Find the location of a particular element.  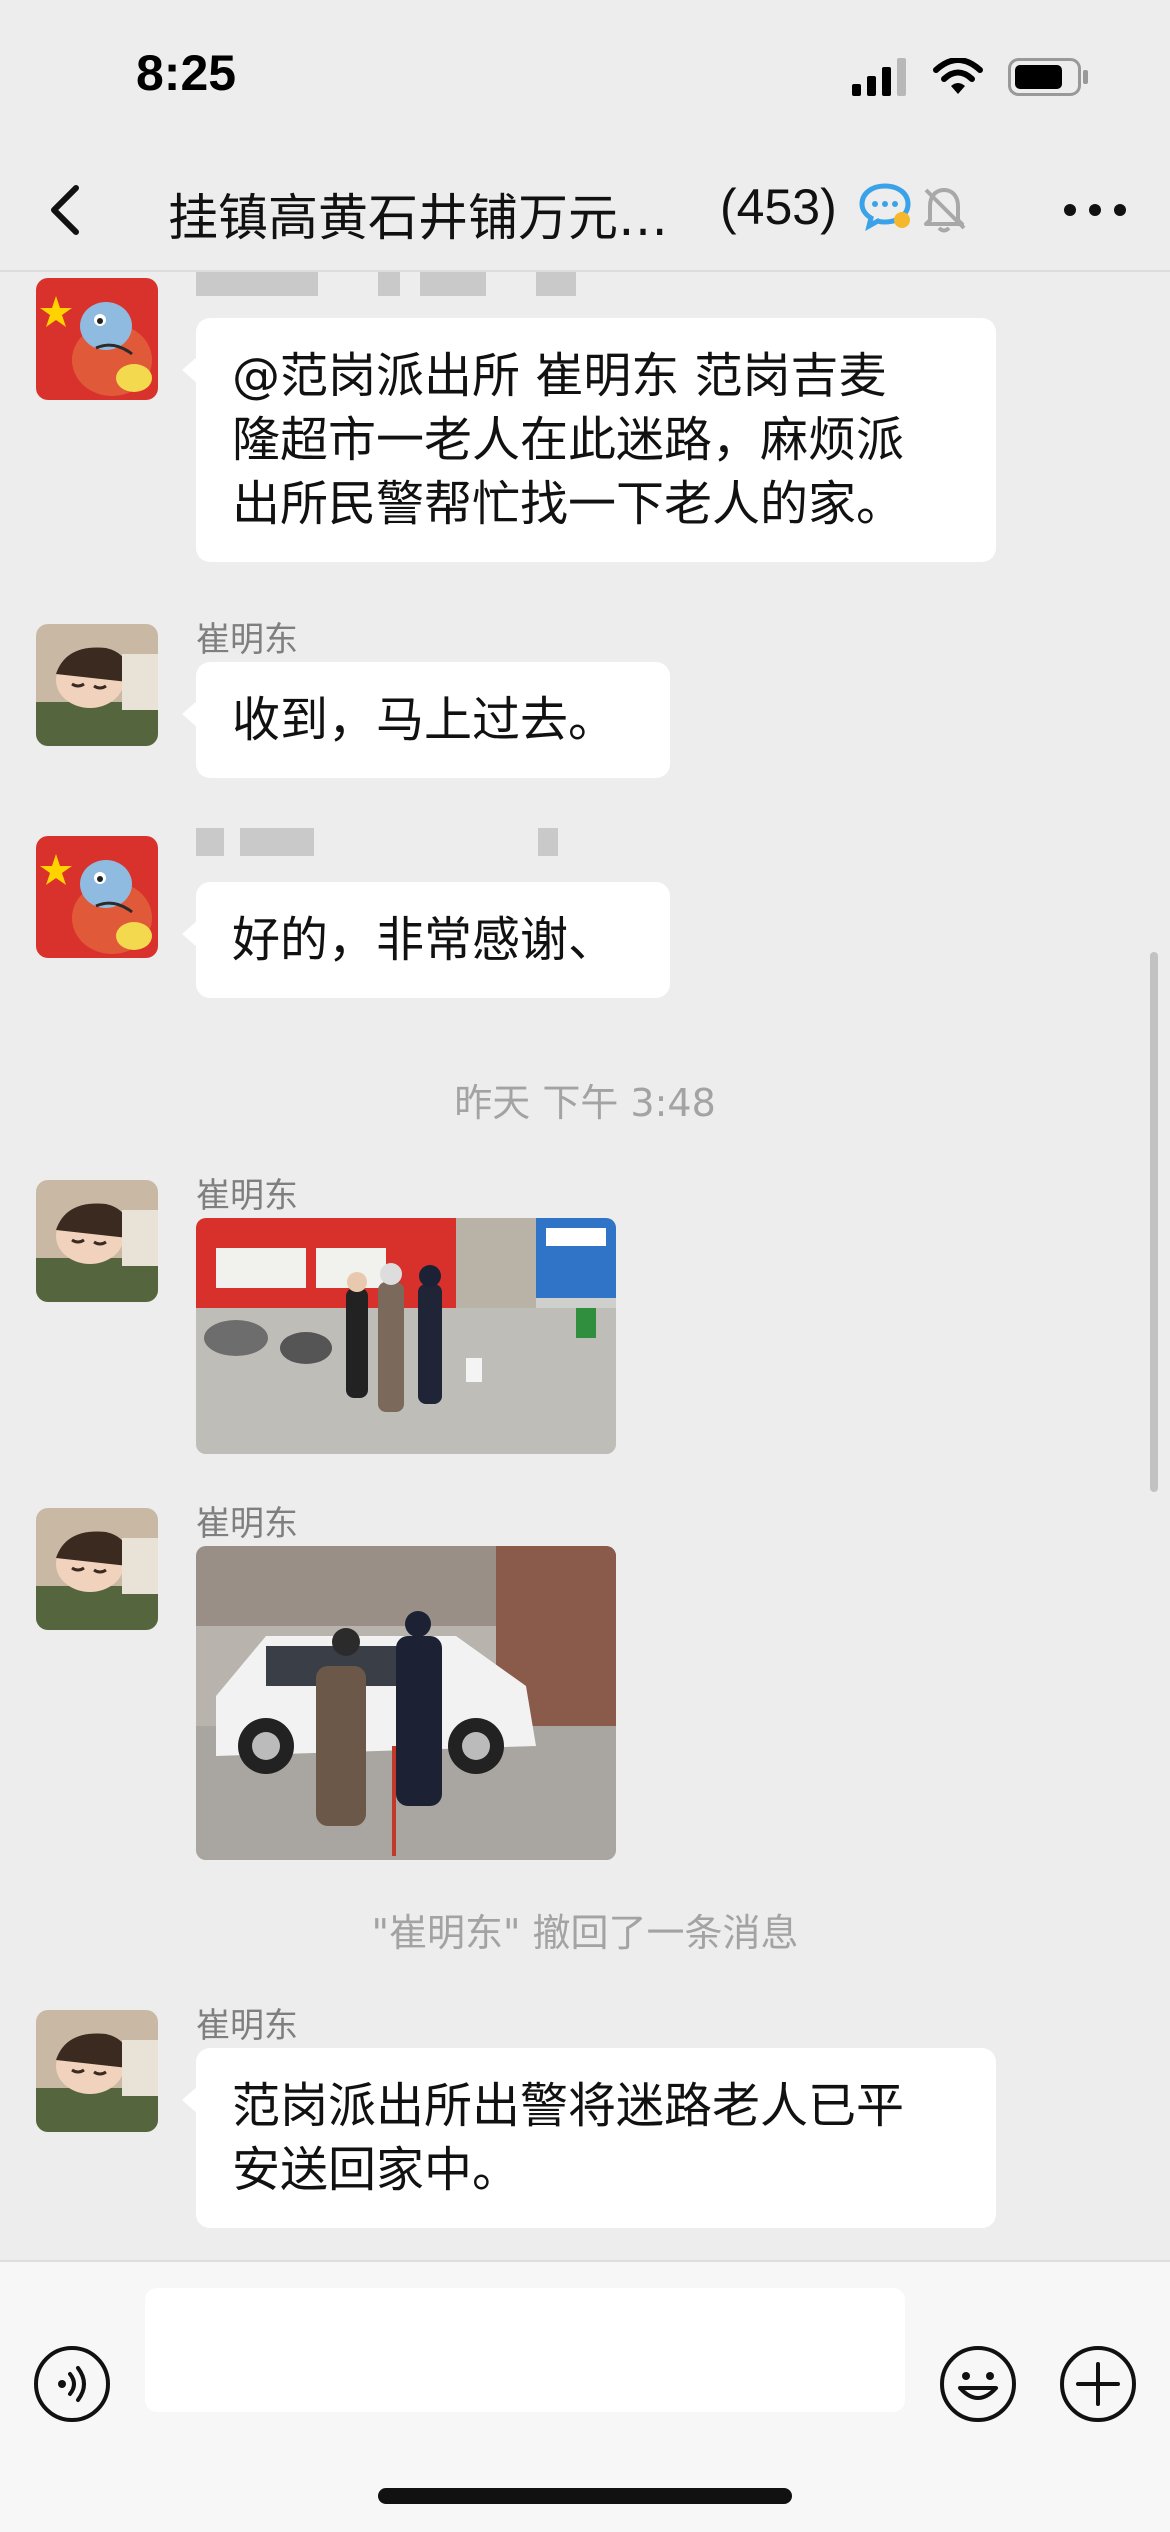

chevron-left-icon is located at coordinates (65, 210).